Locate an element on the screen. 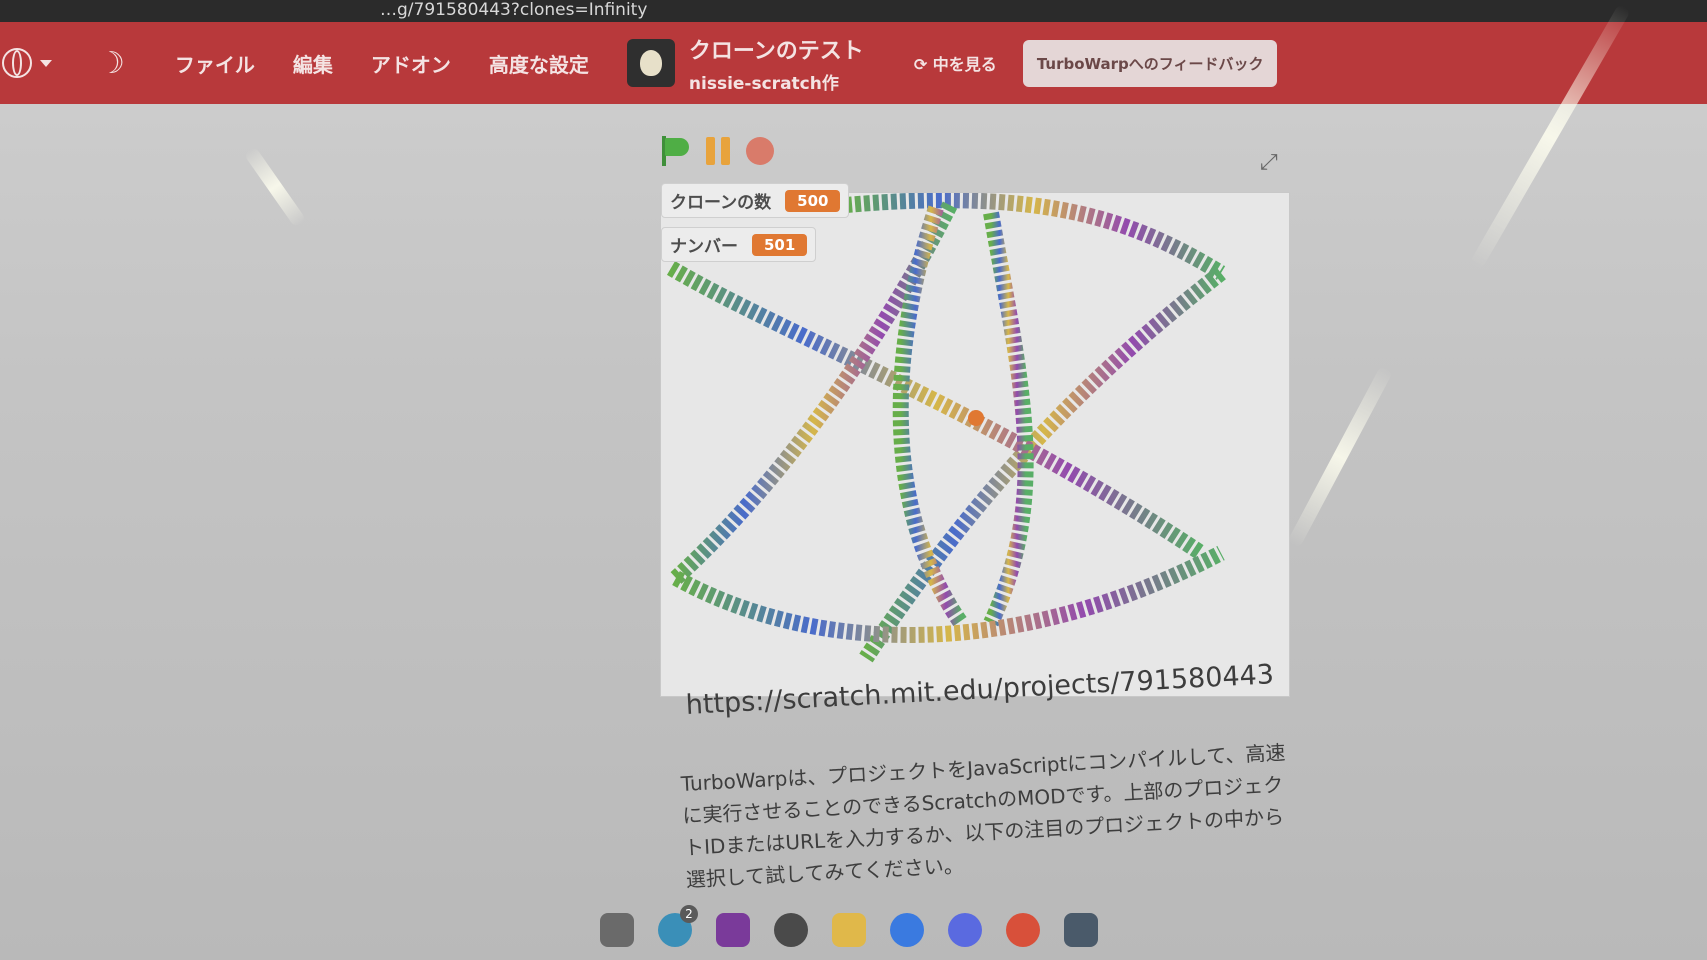 Image resolution: width=1707 pixels, height=960 pixels. address-bar: …g/791580443?clones=Infinity is located at coordinates (853, 11).